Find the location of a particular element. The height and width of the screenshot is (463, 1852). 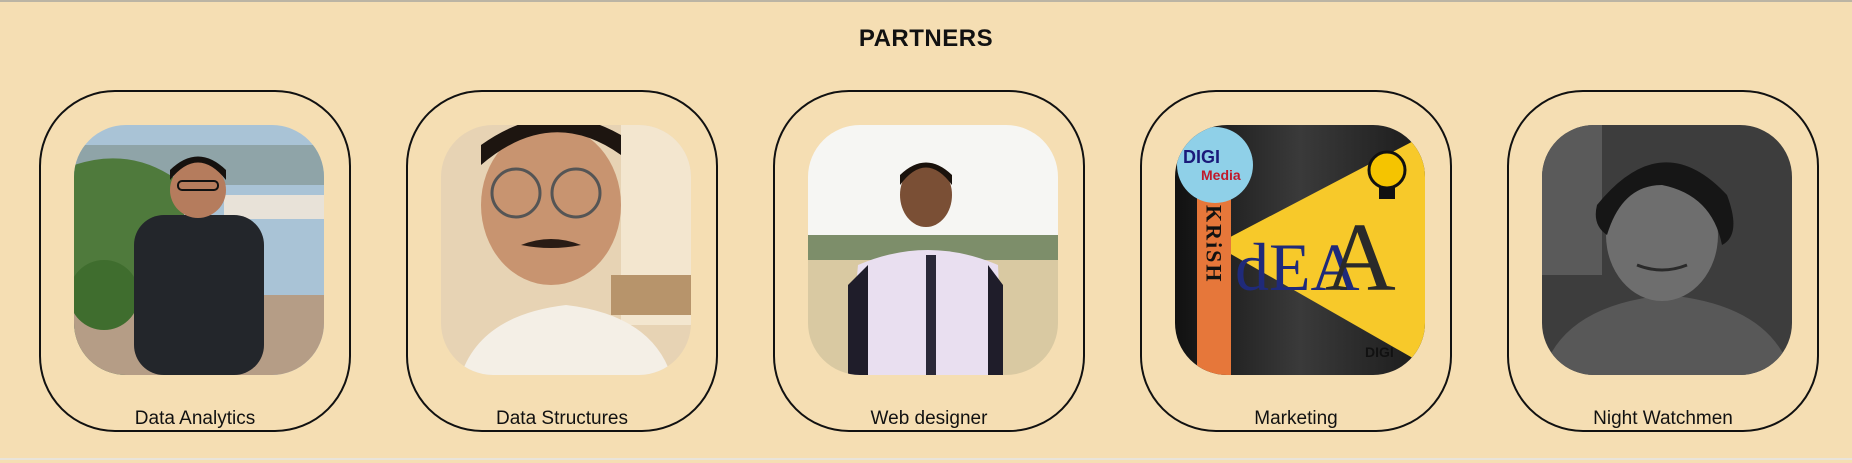

bottom-divider is located at coordinates (926, 459).